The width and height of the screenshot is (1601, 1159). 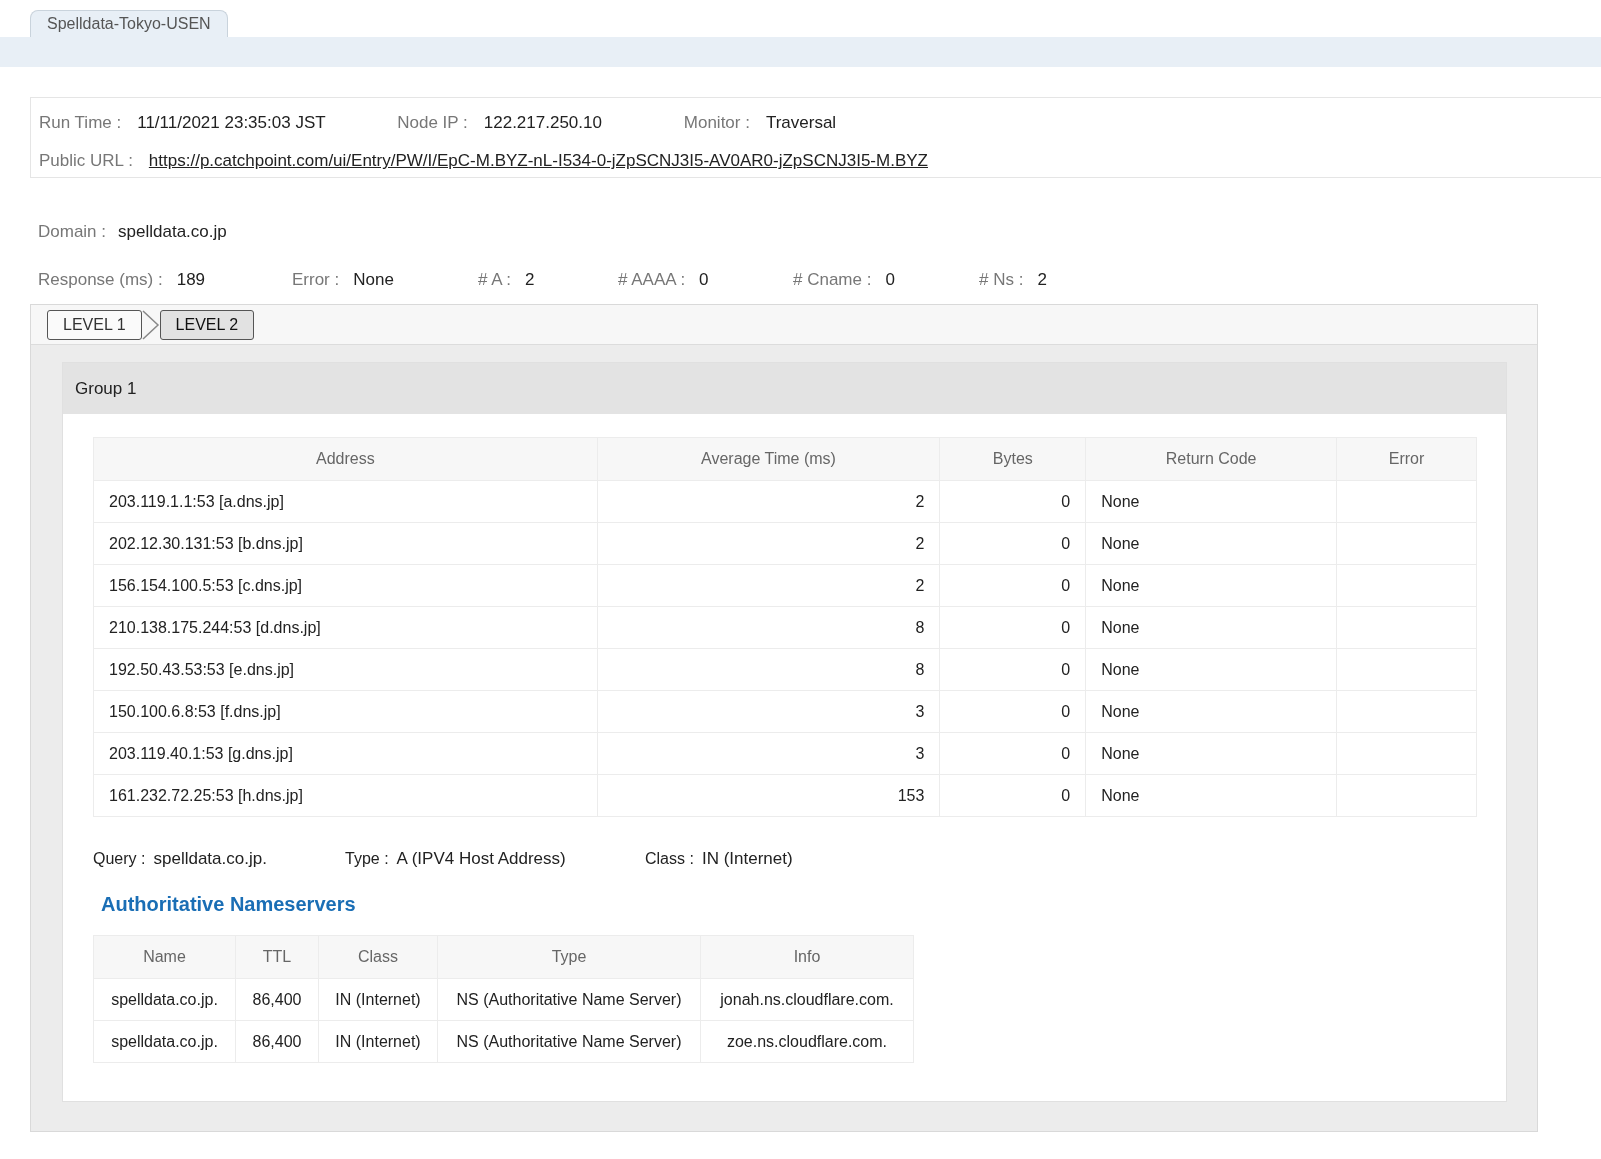 What do you see at coordinates (345, 543) in the screenshot?
I see `table-cell: 202.12.30.131:53 [b.dns.jp]` at bounding box center [345, 543].